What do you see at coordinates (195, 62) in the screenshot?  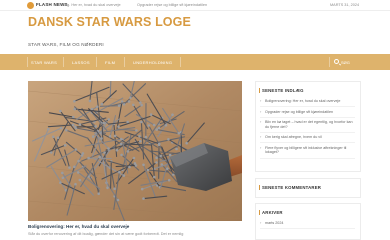 I see `main-navigation: STAR WARS LASSOS FILM UNDERHOLDNING SØG` at bounding box center [195, 62].